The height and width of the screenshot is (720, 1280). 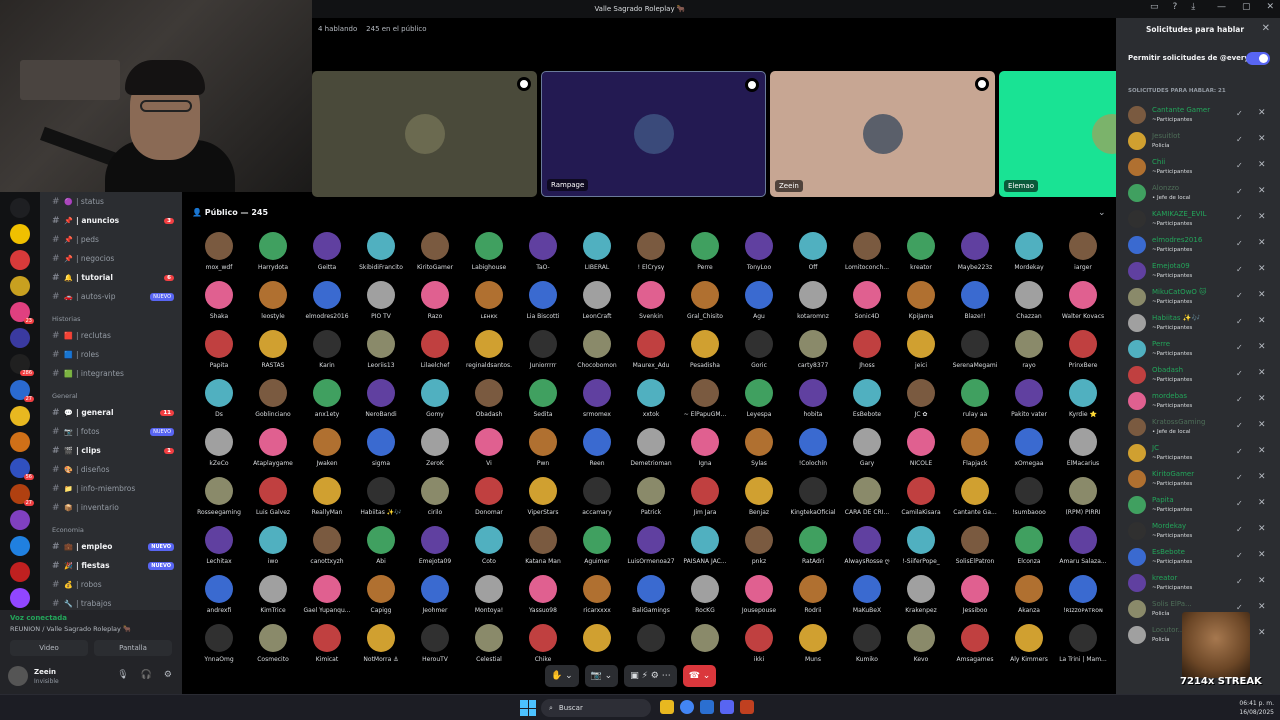 I want to click on channel-item: # 🎉 | fiestas NUEVO, so click(x=111, y=565).